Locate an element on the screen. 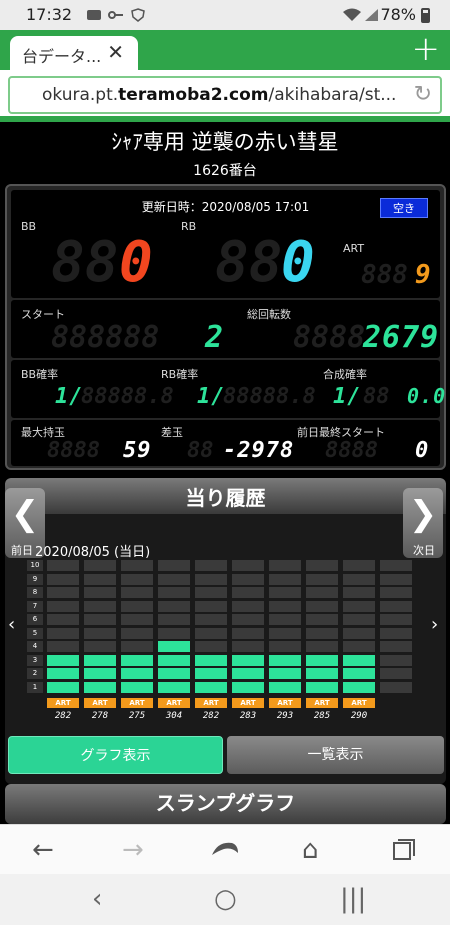  browser-toolbar: ← → ⌂ is located at coordinates (225, 849).